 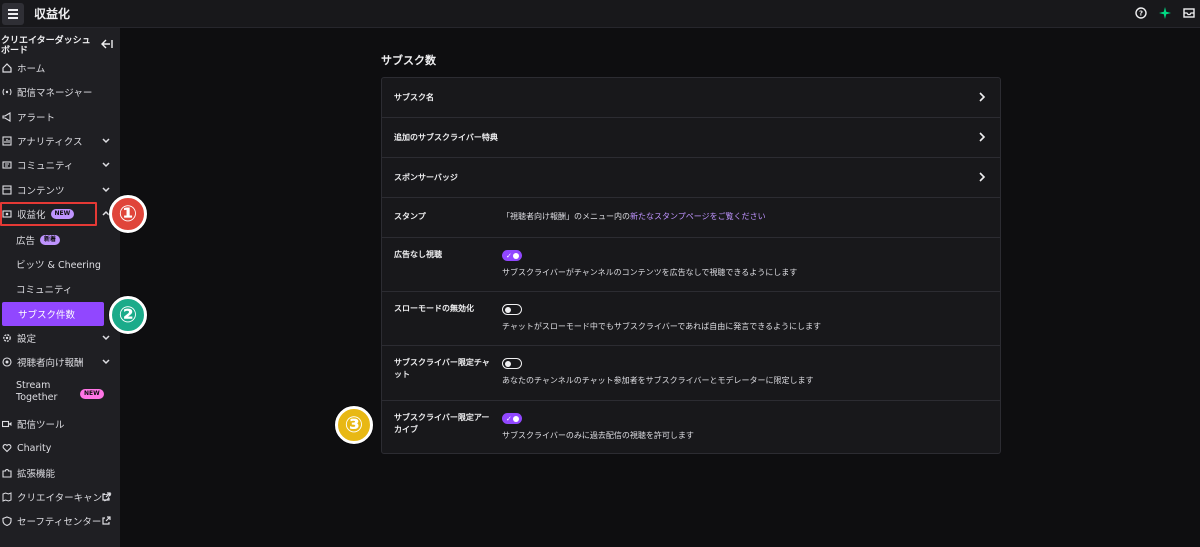 I want to click on row-label: スポンサーバッジ, so click(x=426, y=177).